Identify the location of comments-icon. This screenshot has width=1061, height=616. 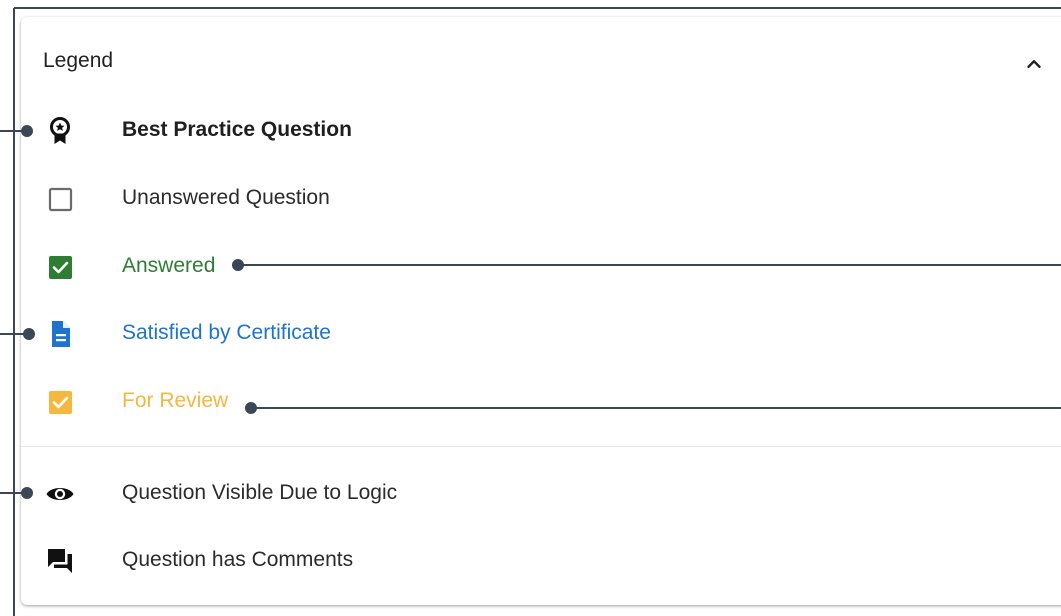
(60, 561).